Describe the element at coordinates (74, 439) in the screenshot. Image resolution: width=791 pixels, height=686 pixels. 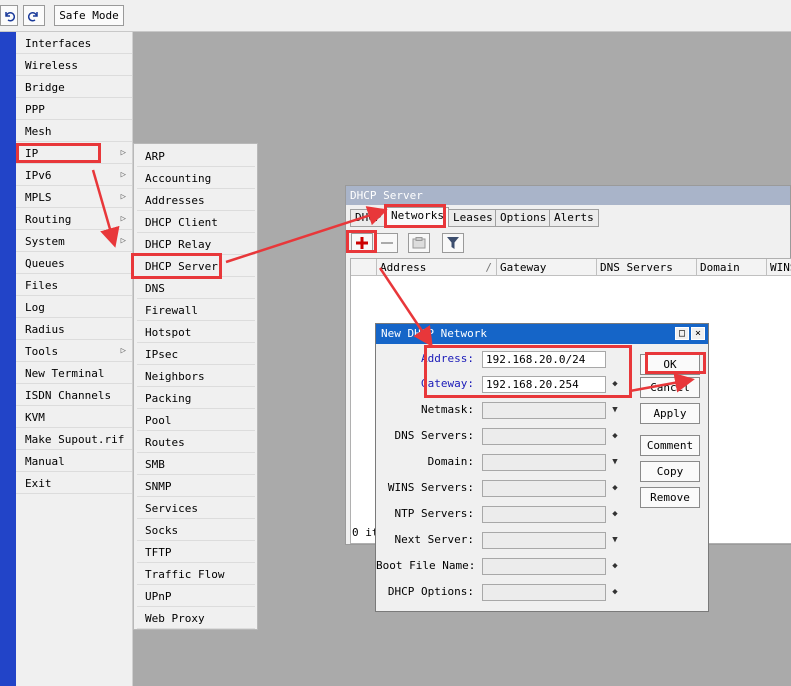
I see `menu-item-make-supout-rif: Make Supout.rif` at that location.